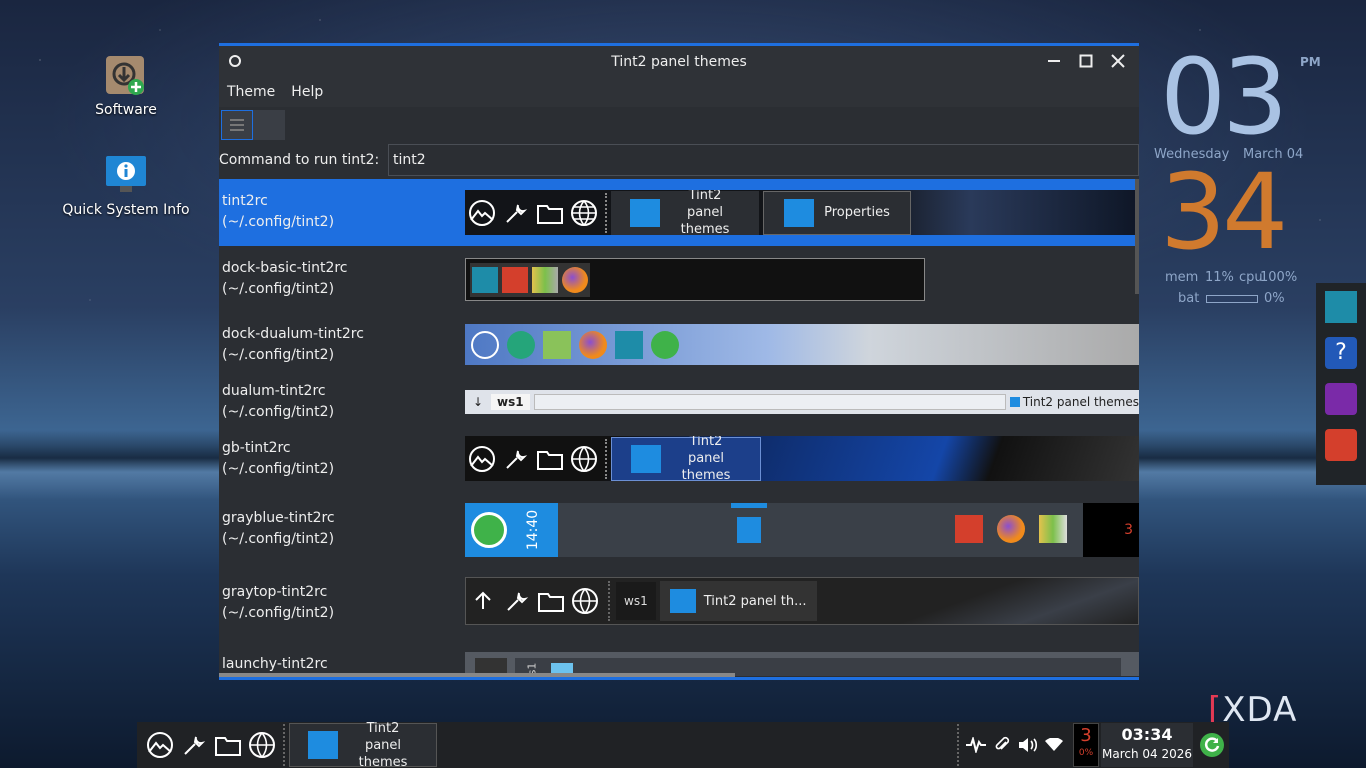 The height and width of the screenshot is (768, 1366). Describe the element at coordinates (1147, 734) in the screenshot. I see `clock-time: 03:34` at that location.